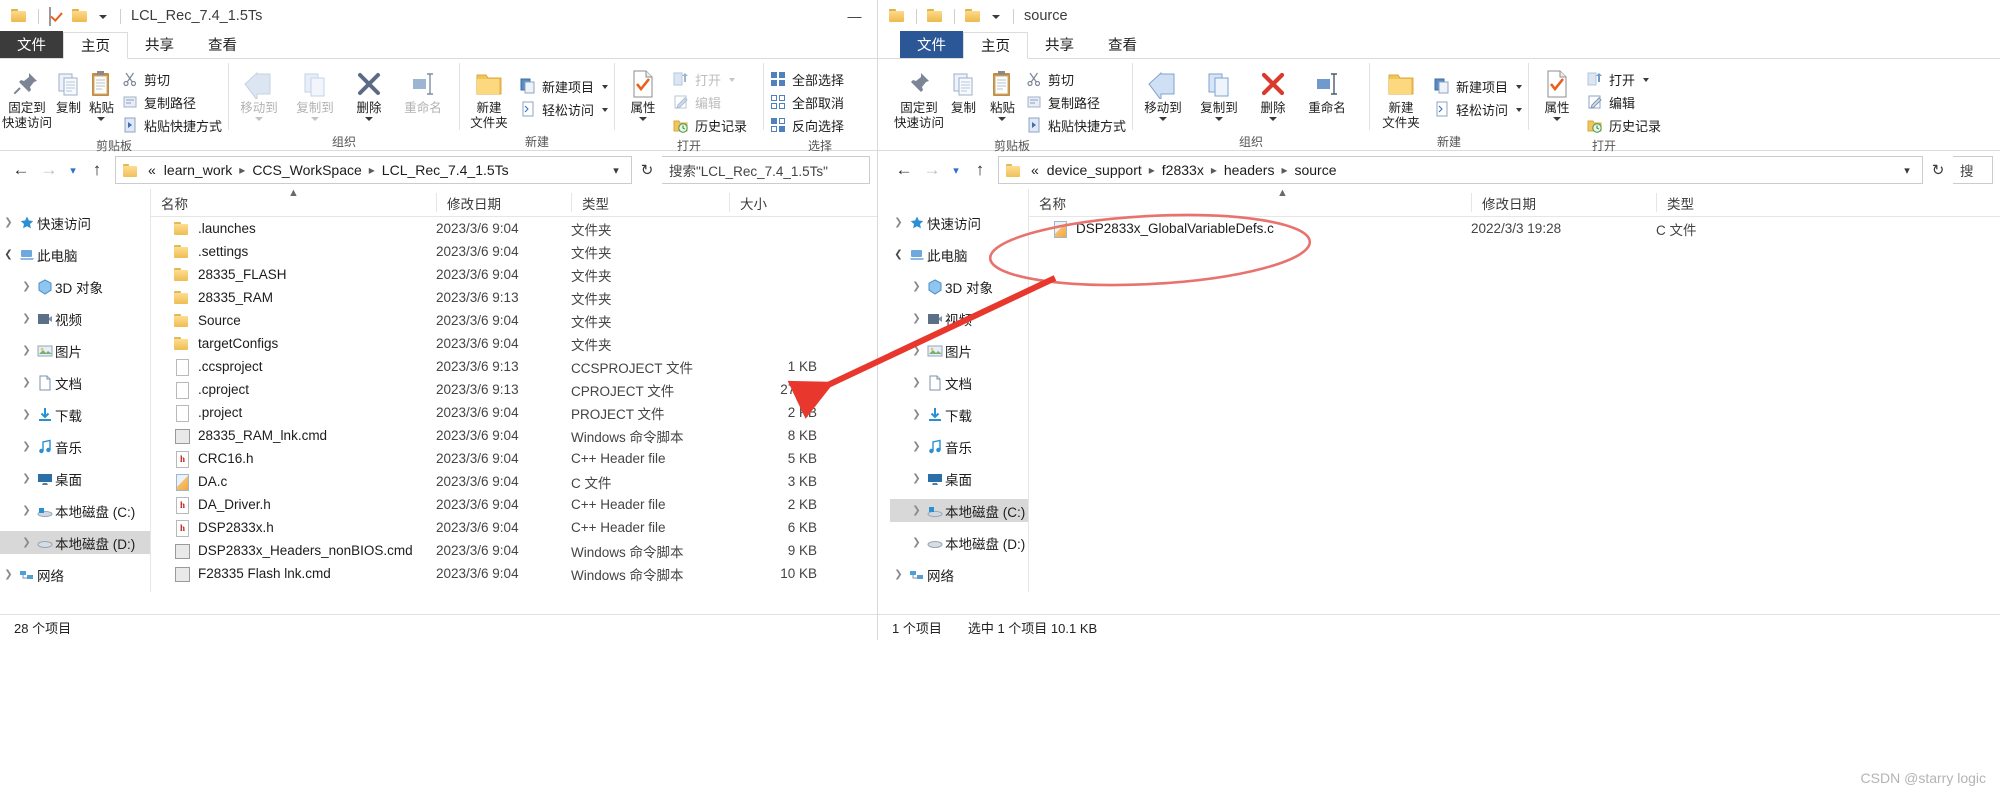 This screenshot has height=796, width=2000. What do you see at coordinates (514, 297) in the screenshot?
I see `table-row: 28335_RAM 2023/3/6 9:13 文件夹` at bounding box center [514, 297].